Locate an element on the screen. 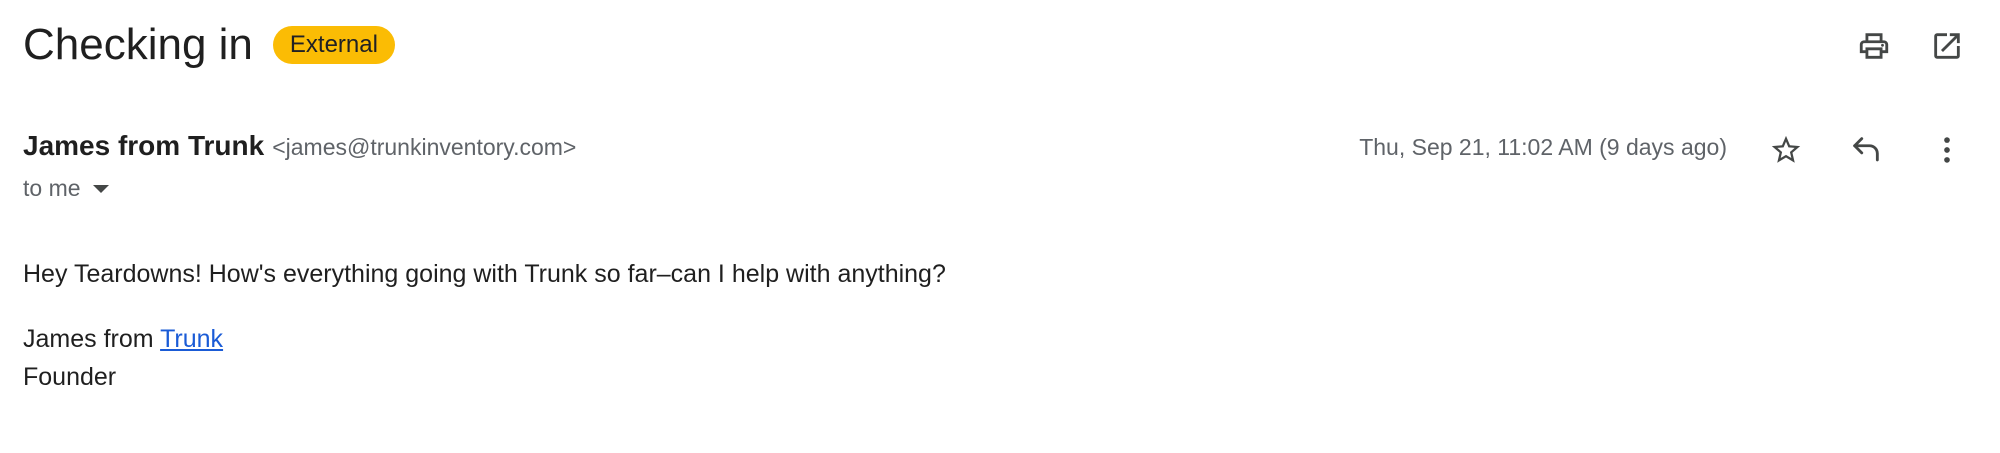 The height and width of the screenshot is (453, 2000). external-badge: External is located at coordinates (333, 45).